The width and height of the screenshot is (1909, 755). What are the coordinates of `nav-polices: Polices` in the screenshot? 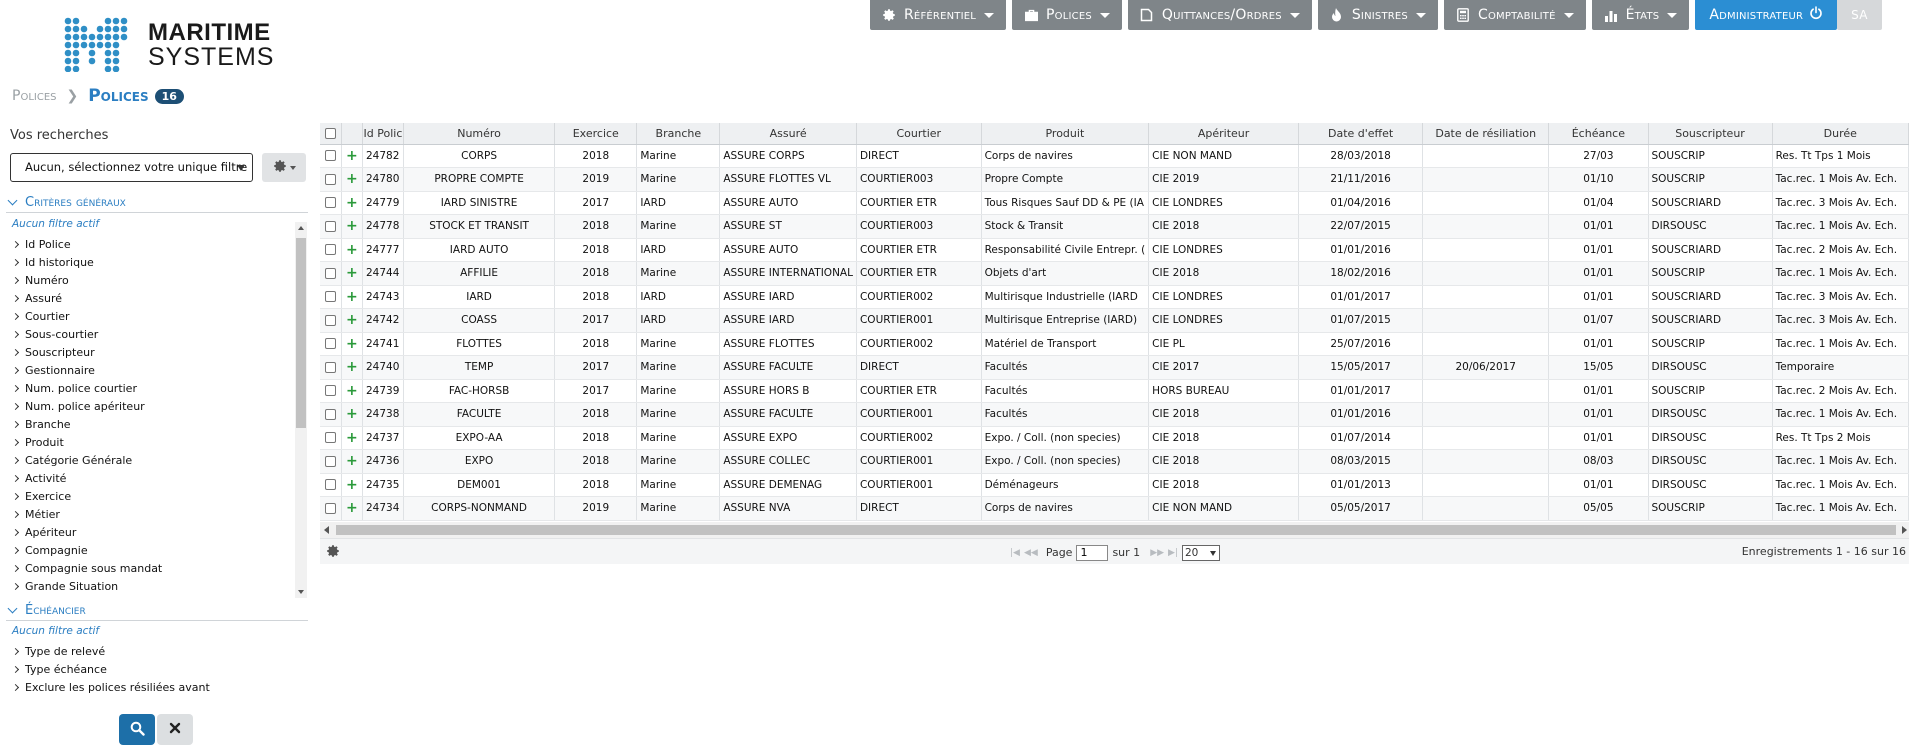 It's located at (1067, 15).